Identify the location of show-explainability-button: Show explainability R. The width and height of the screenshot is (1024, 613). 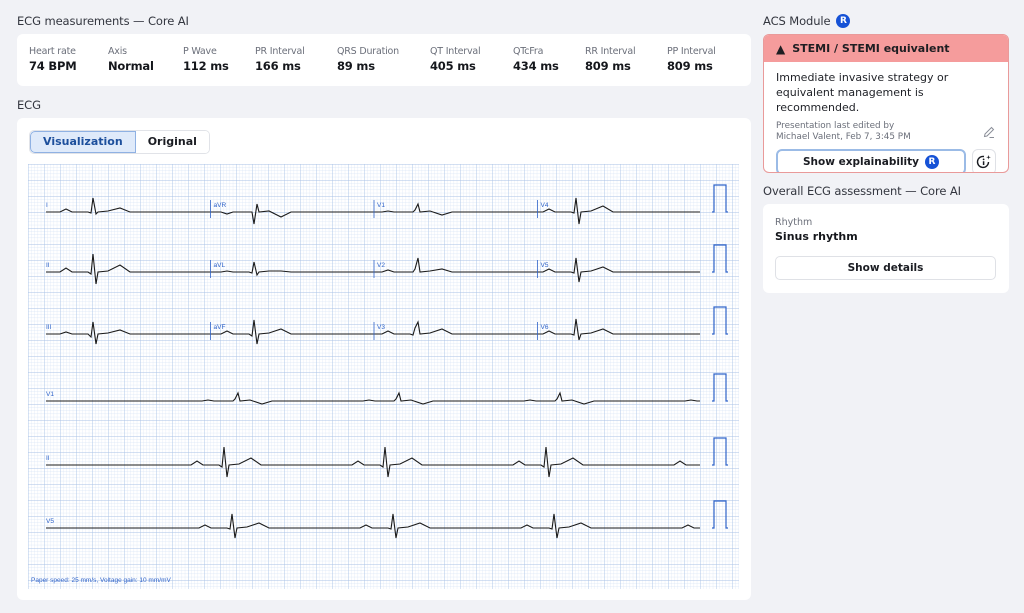
(871, 160).